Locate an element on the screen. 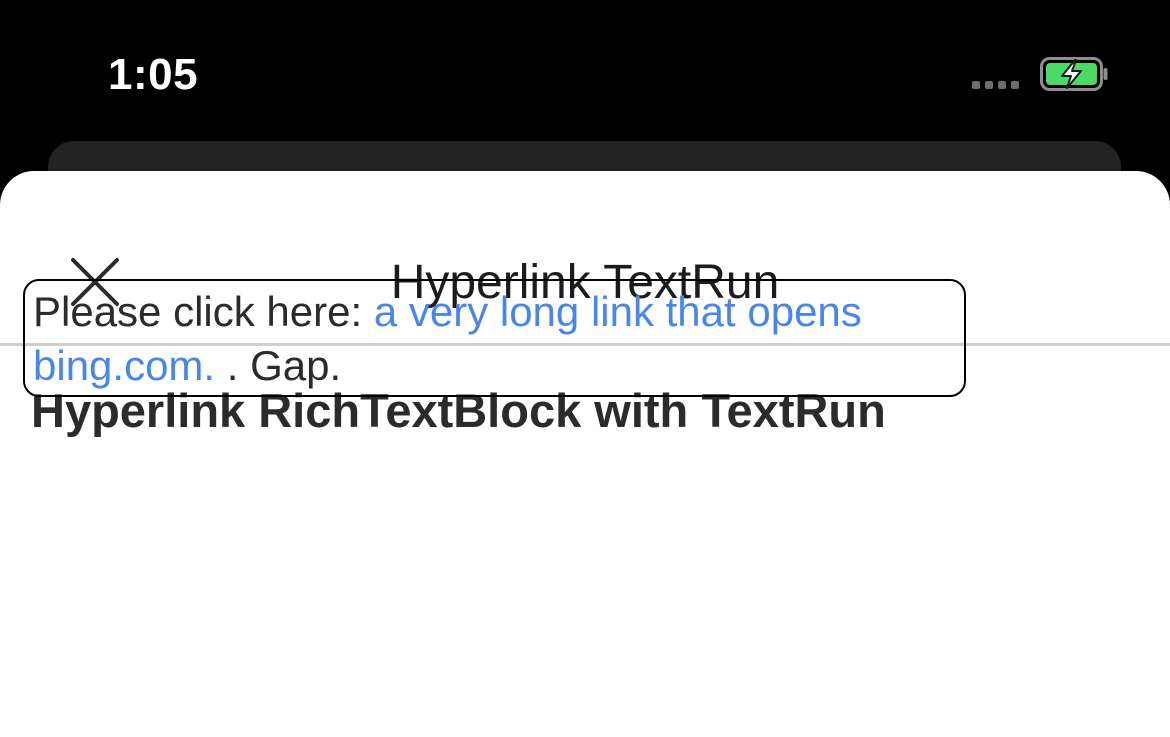  status-time: 1:05 is located at coordinates (153, 74).